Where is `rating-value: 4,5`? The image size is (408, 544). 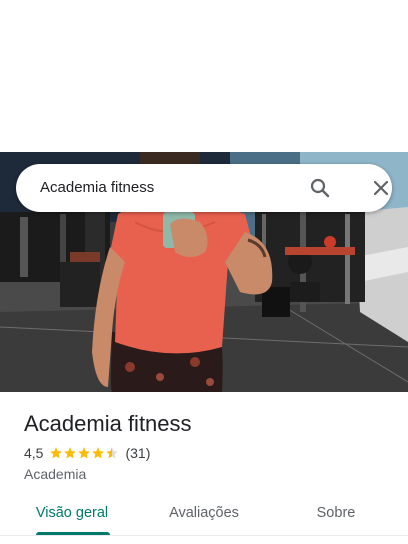 rating-value: 4,5 is located at coordinates (34, 453).